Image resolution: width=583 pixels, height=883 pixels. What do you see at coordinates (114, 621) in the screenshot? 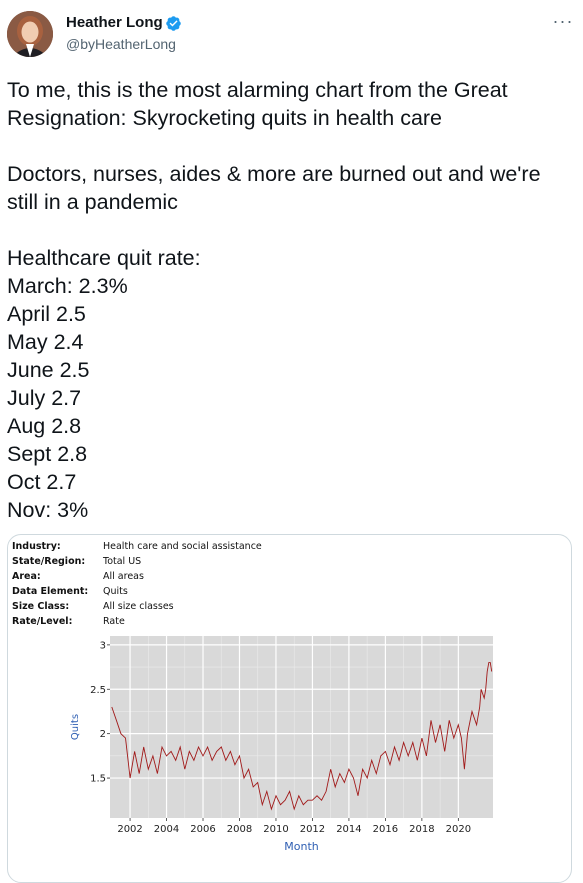
I see `metadata-value: Rate` at bounding box center [114, 621].